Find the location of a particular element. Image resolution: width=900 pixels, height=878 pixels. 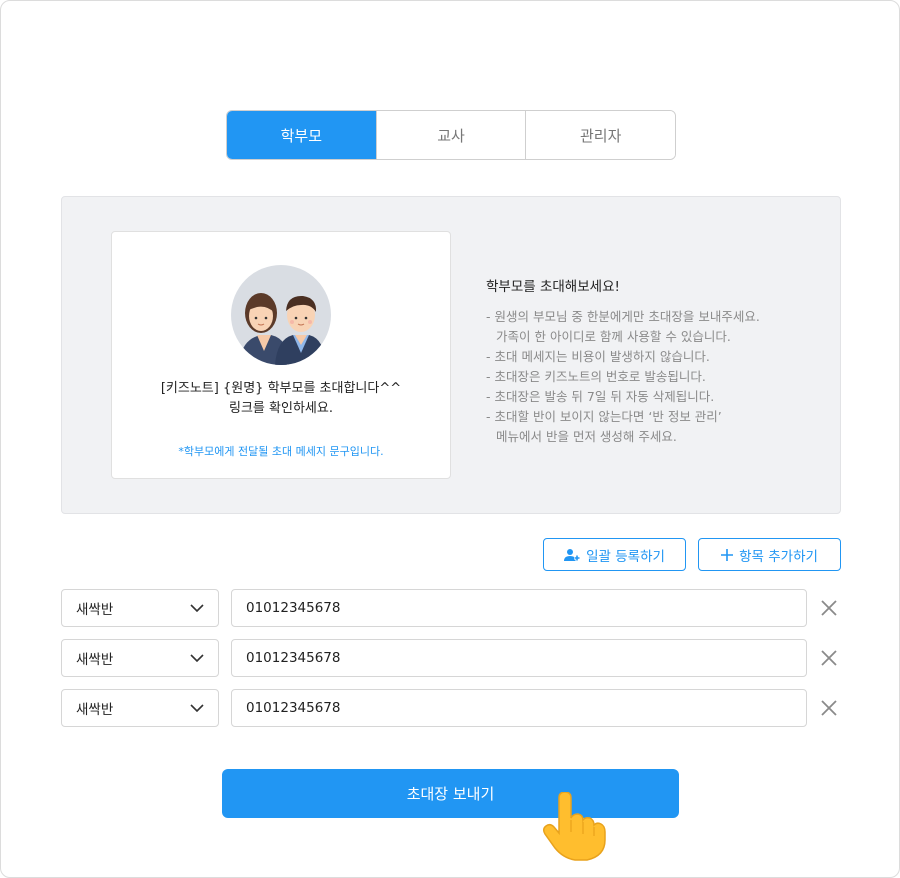

user-plus-icon is located at coordinates (572, 554).